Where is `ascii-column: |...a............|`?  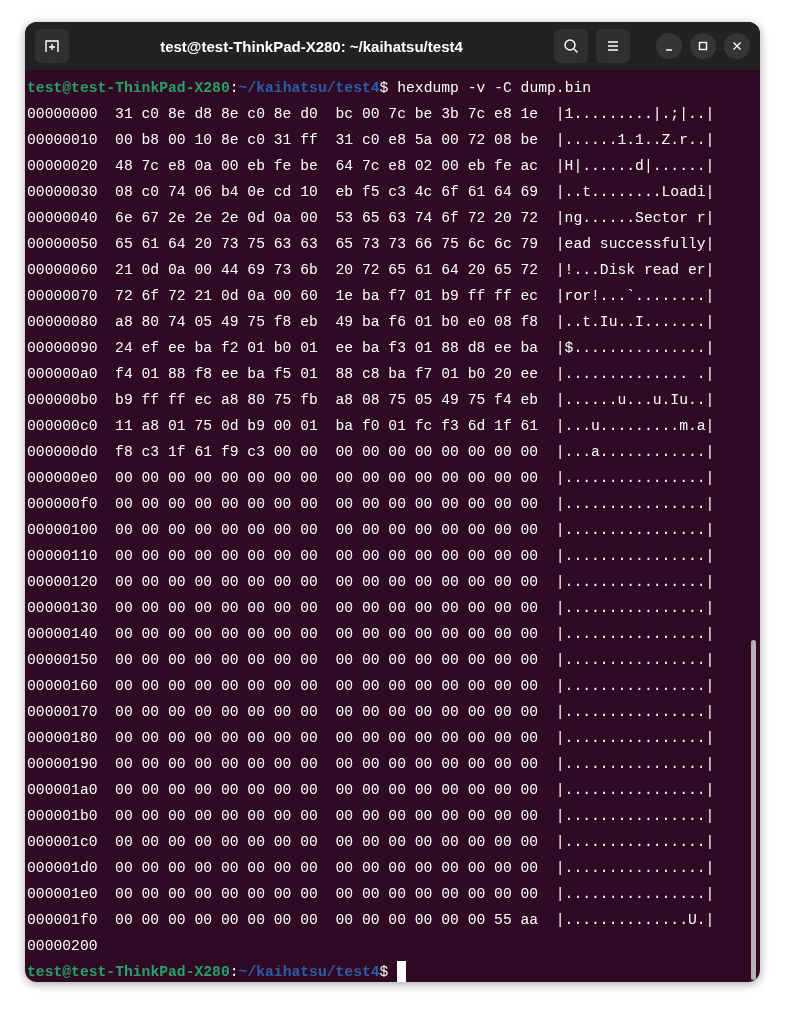 ascii-column: |...a............| is located at coordinates (635, 452).